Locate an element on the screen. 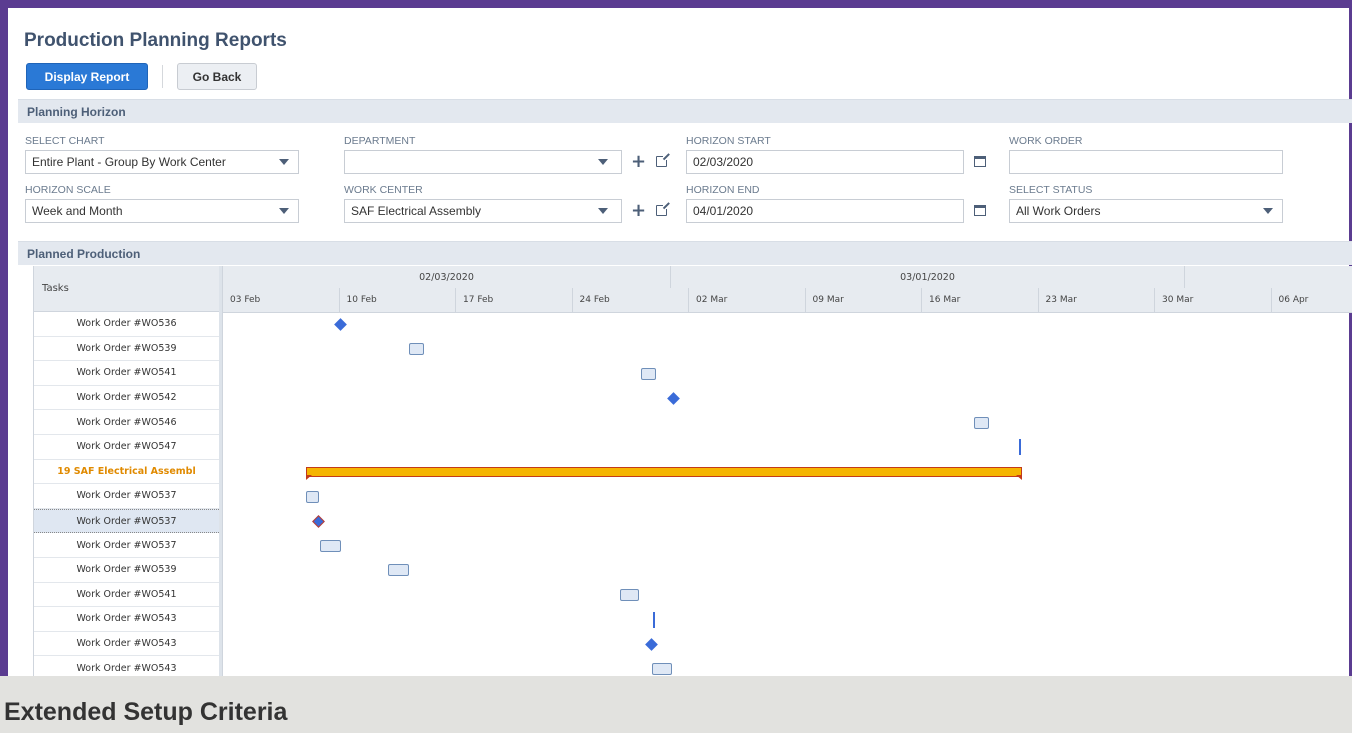  display-report-button: Display Report is located at coordinates (87, 76).